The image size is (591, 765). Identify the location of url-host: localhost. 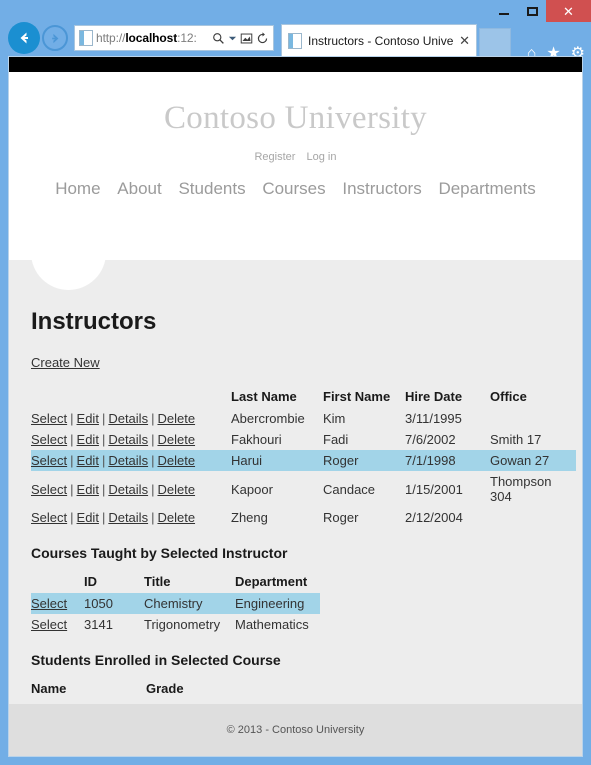
(151, 38).